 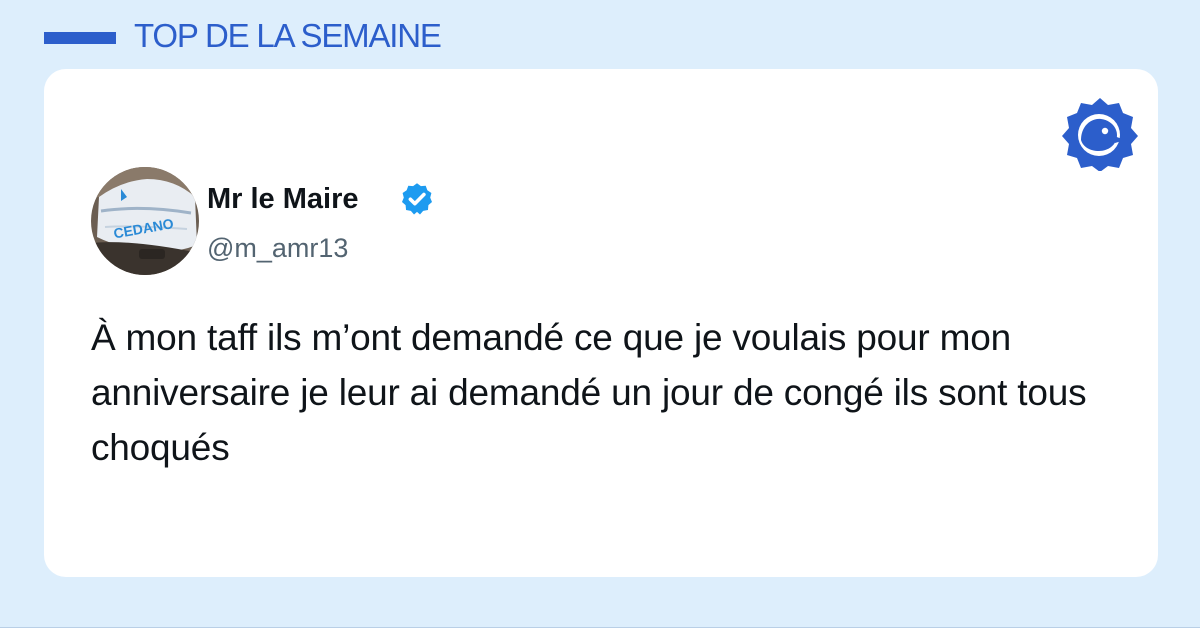 I want to click on verified-check-icon, so click(x=417, y=199).